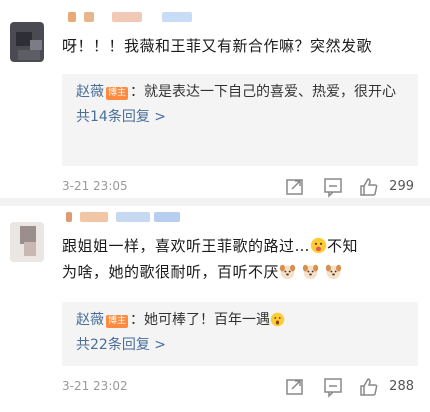 The width and height of the screenshot is (430, 412). I want to click on reply-box: 赵薇 博主 ：她可棒了！百年一遇 共22条回复 >, so click(240, 334).